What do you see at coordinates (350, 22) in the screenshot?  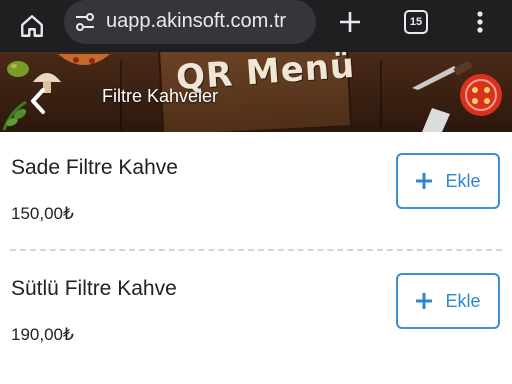 I see `new-tab-icon` at bounding box center [350, 22].